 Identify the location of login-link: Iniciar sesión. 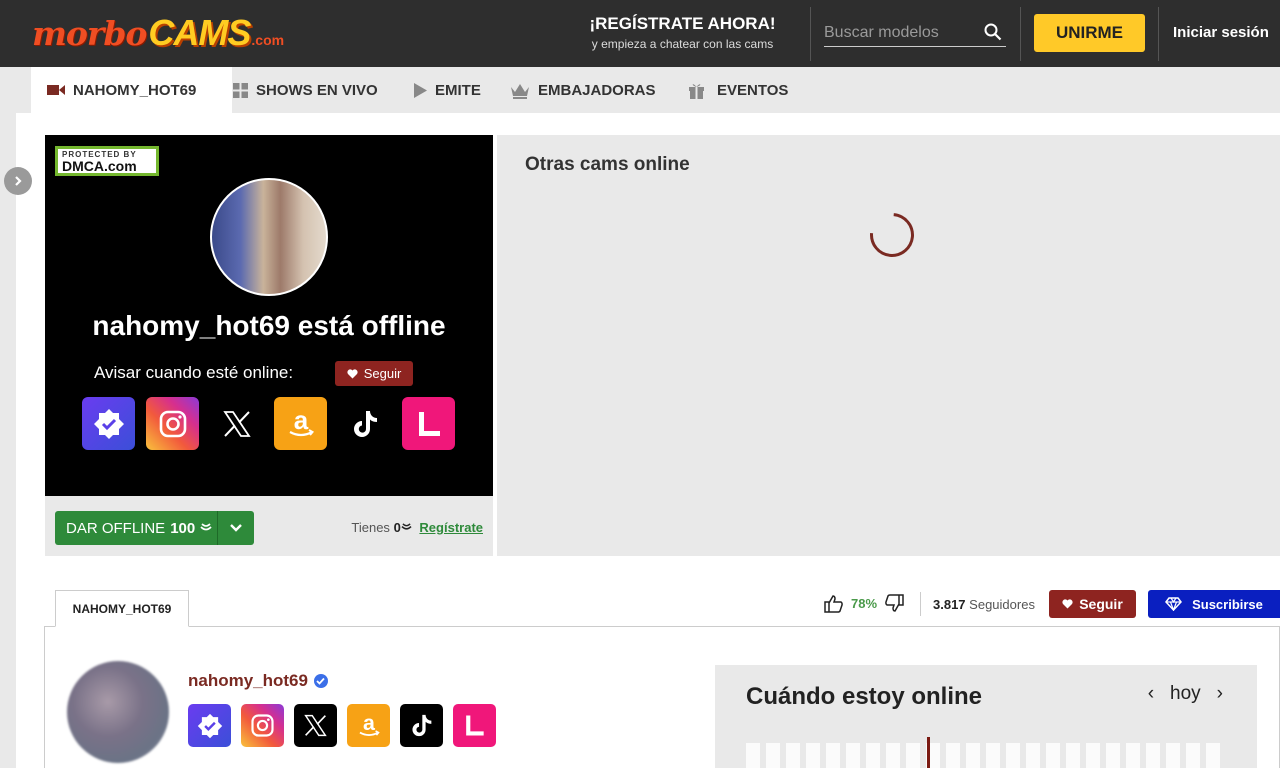
(1221, 32).